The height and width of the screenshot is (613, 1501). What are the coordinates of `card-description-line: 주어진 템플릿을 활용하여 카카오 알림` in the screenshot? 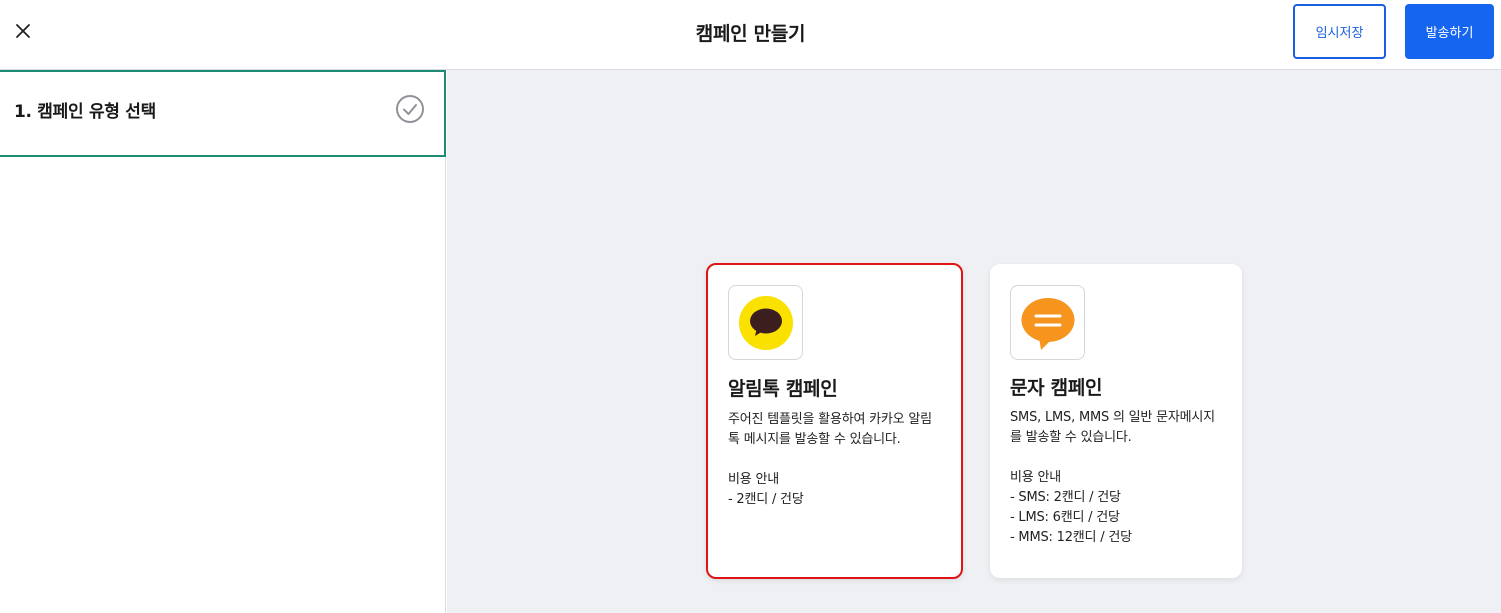 It's located at (830, 419).